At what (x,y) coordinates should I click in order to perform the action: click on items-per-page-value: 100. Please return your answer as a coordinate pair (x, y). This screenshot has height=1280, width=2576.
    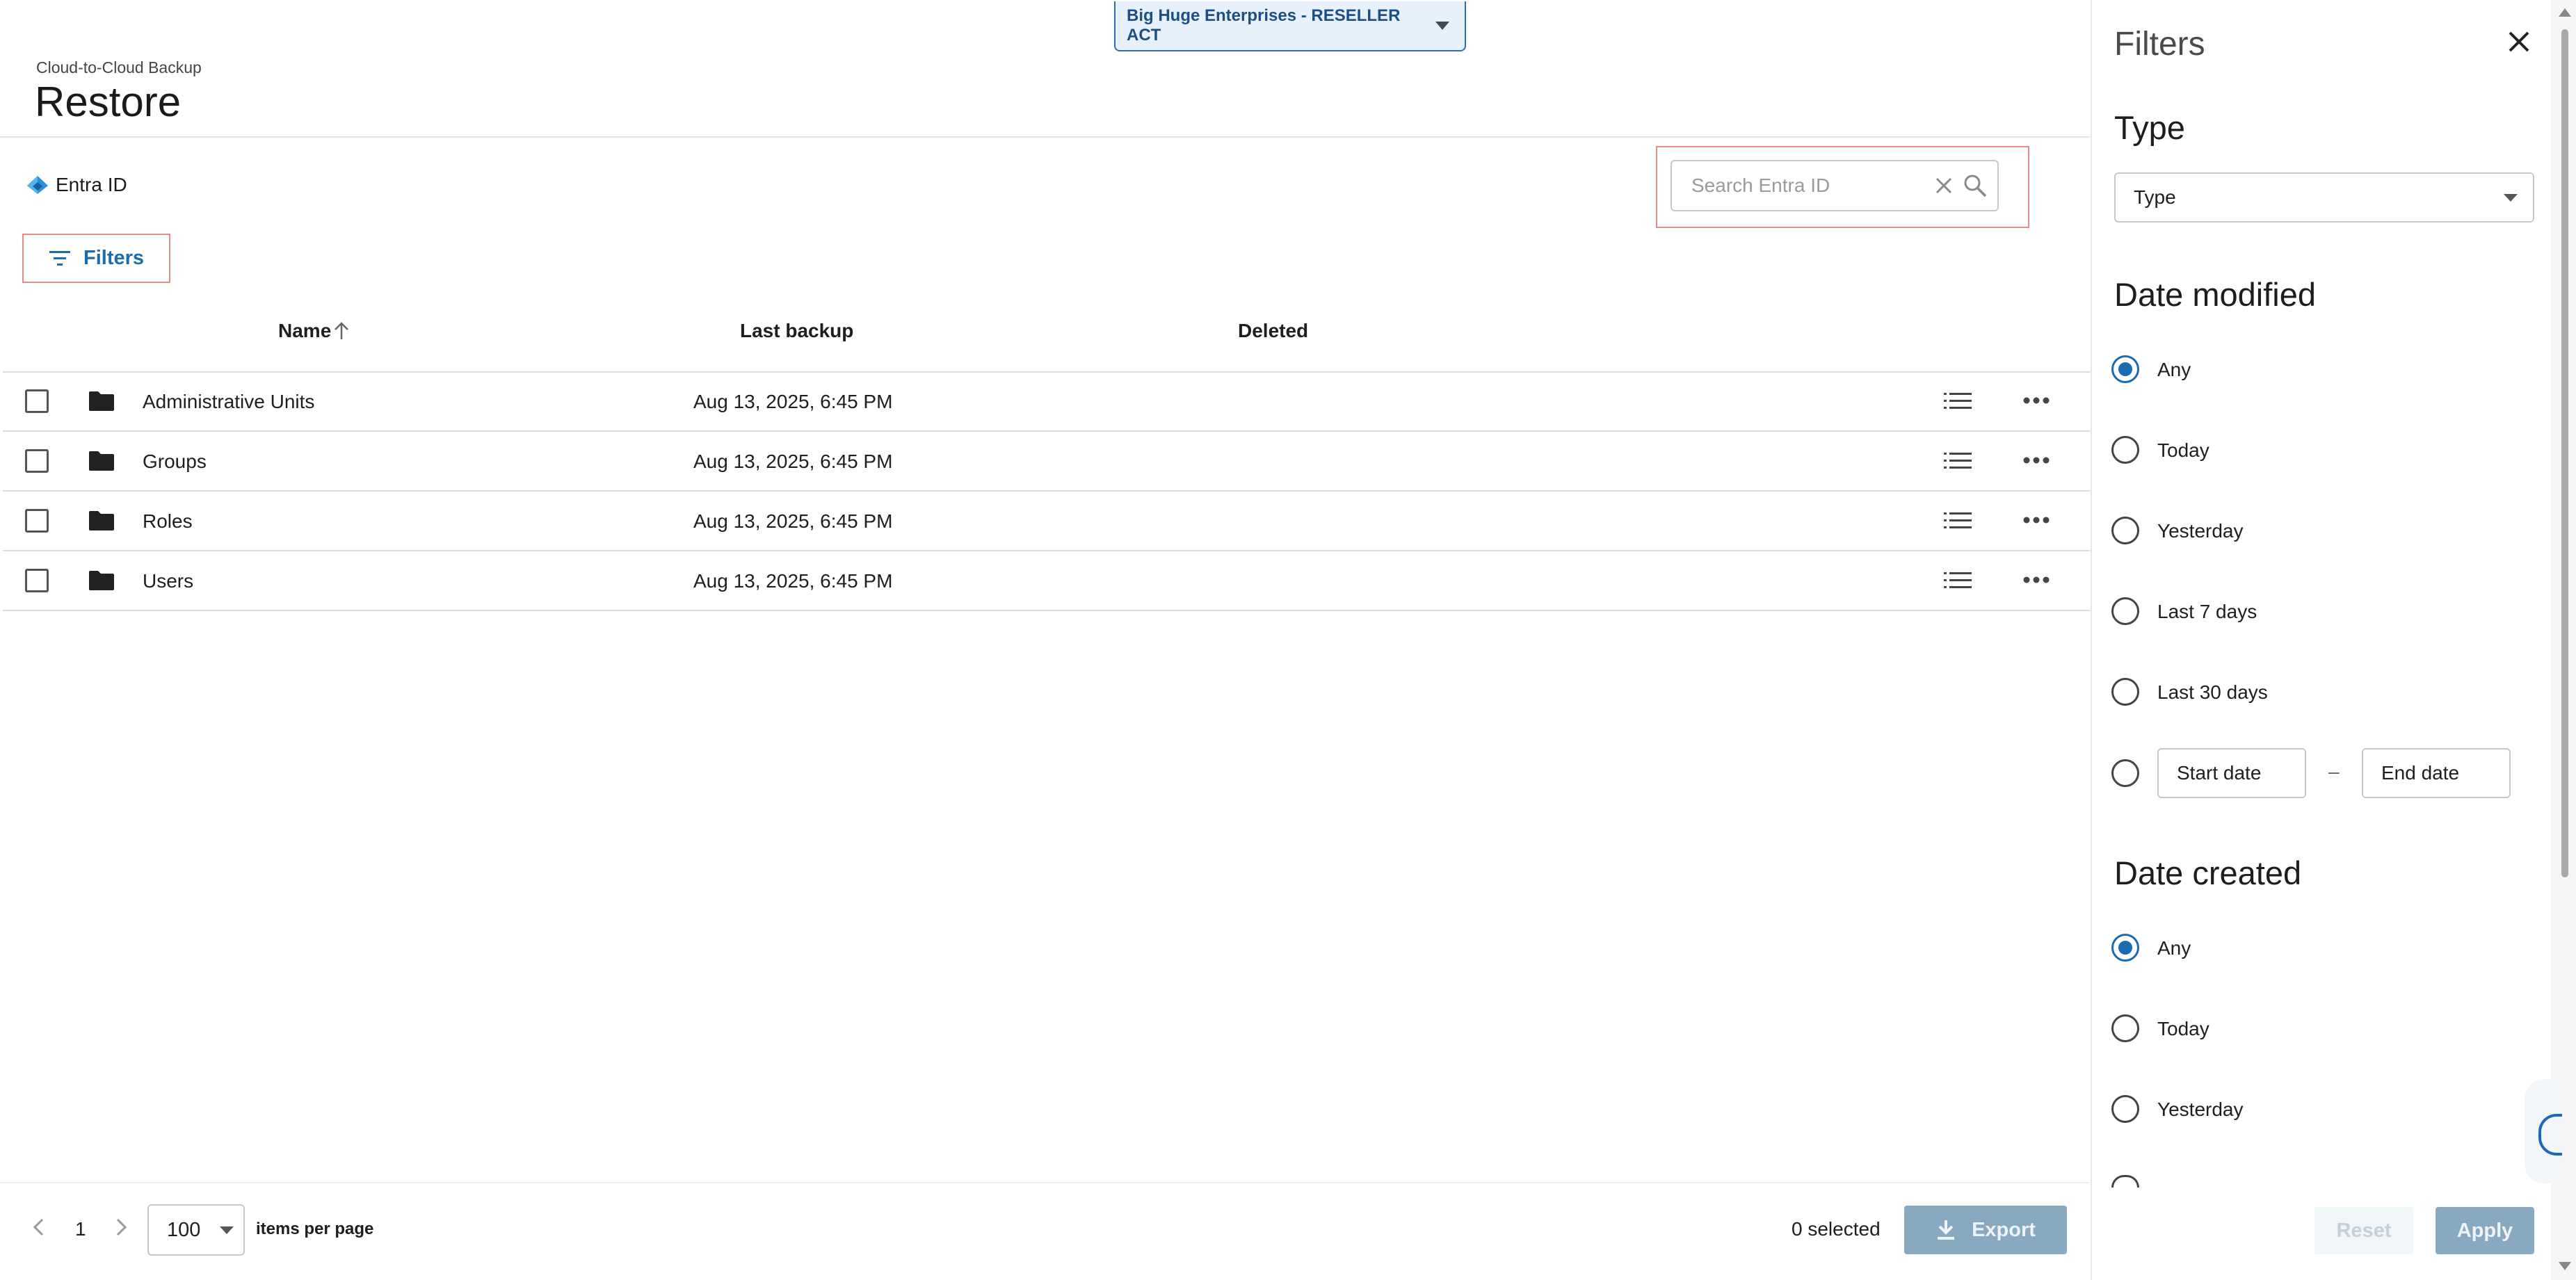
    Looking at the image, I should click on (184, 1229).